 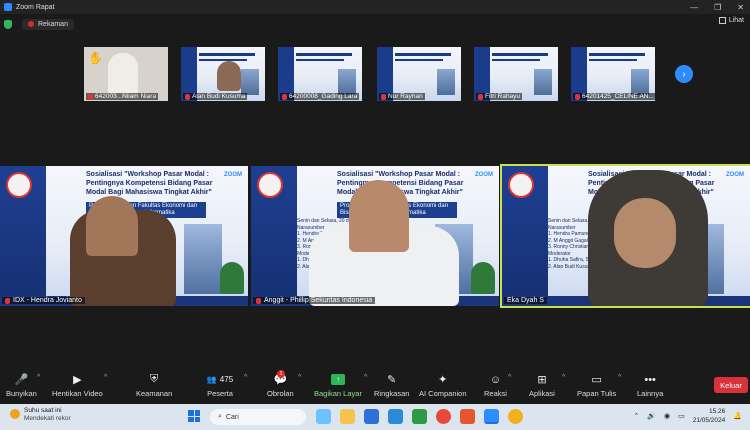 I want to click on record-dot-icon, so click(x=31, y=24).